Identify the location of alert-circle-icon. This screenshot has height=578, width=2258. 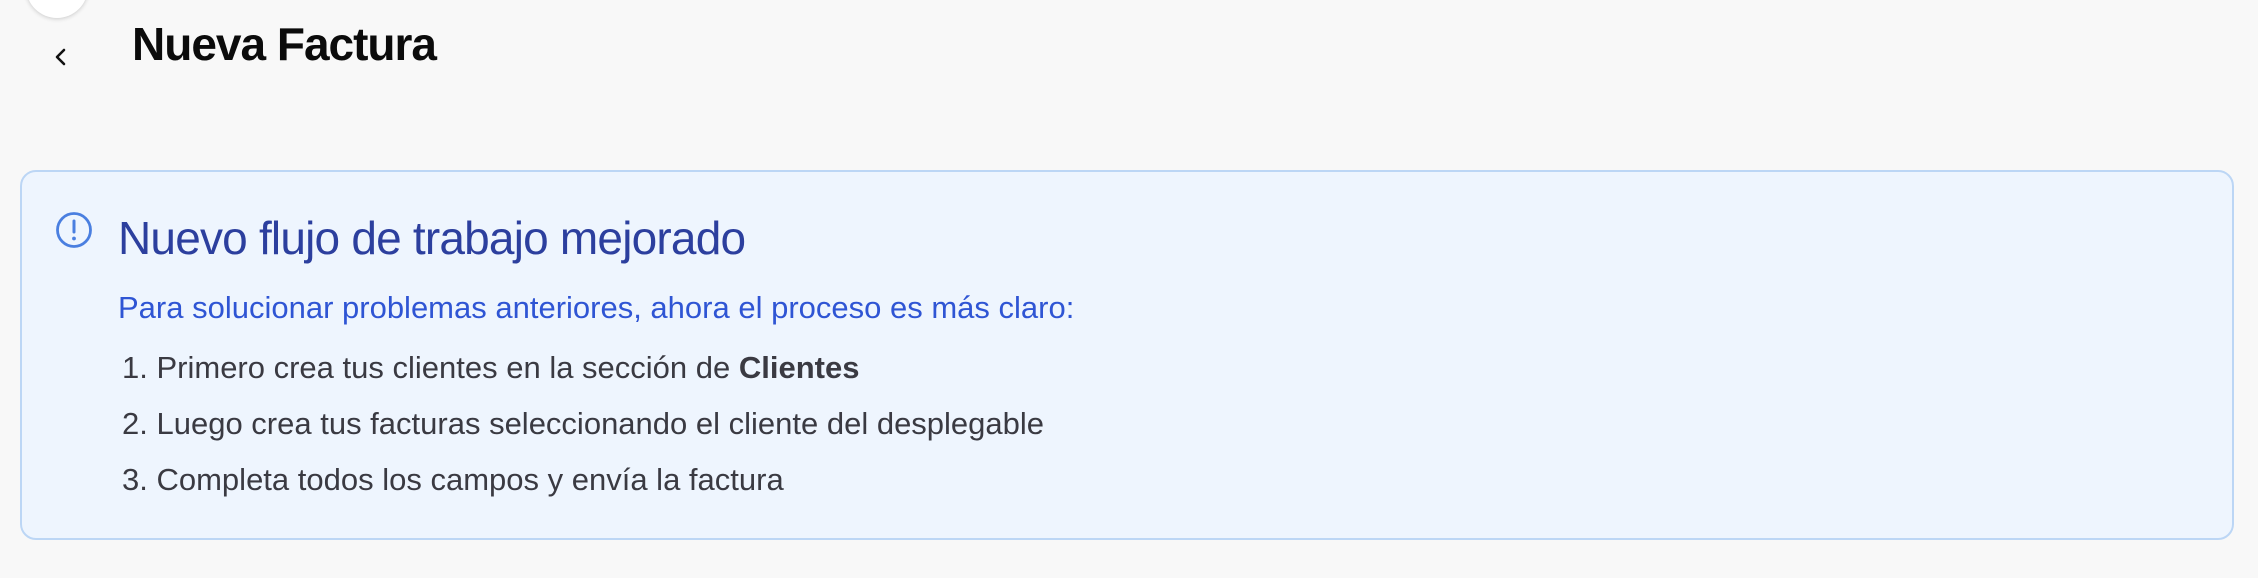
(74, 230).